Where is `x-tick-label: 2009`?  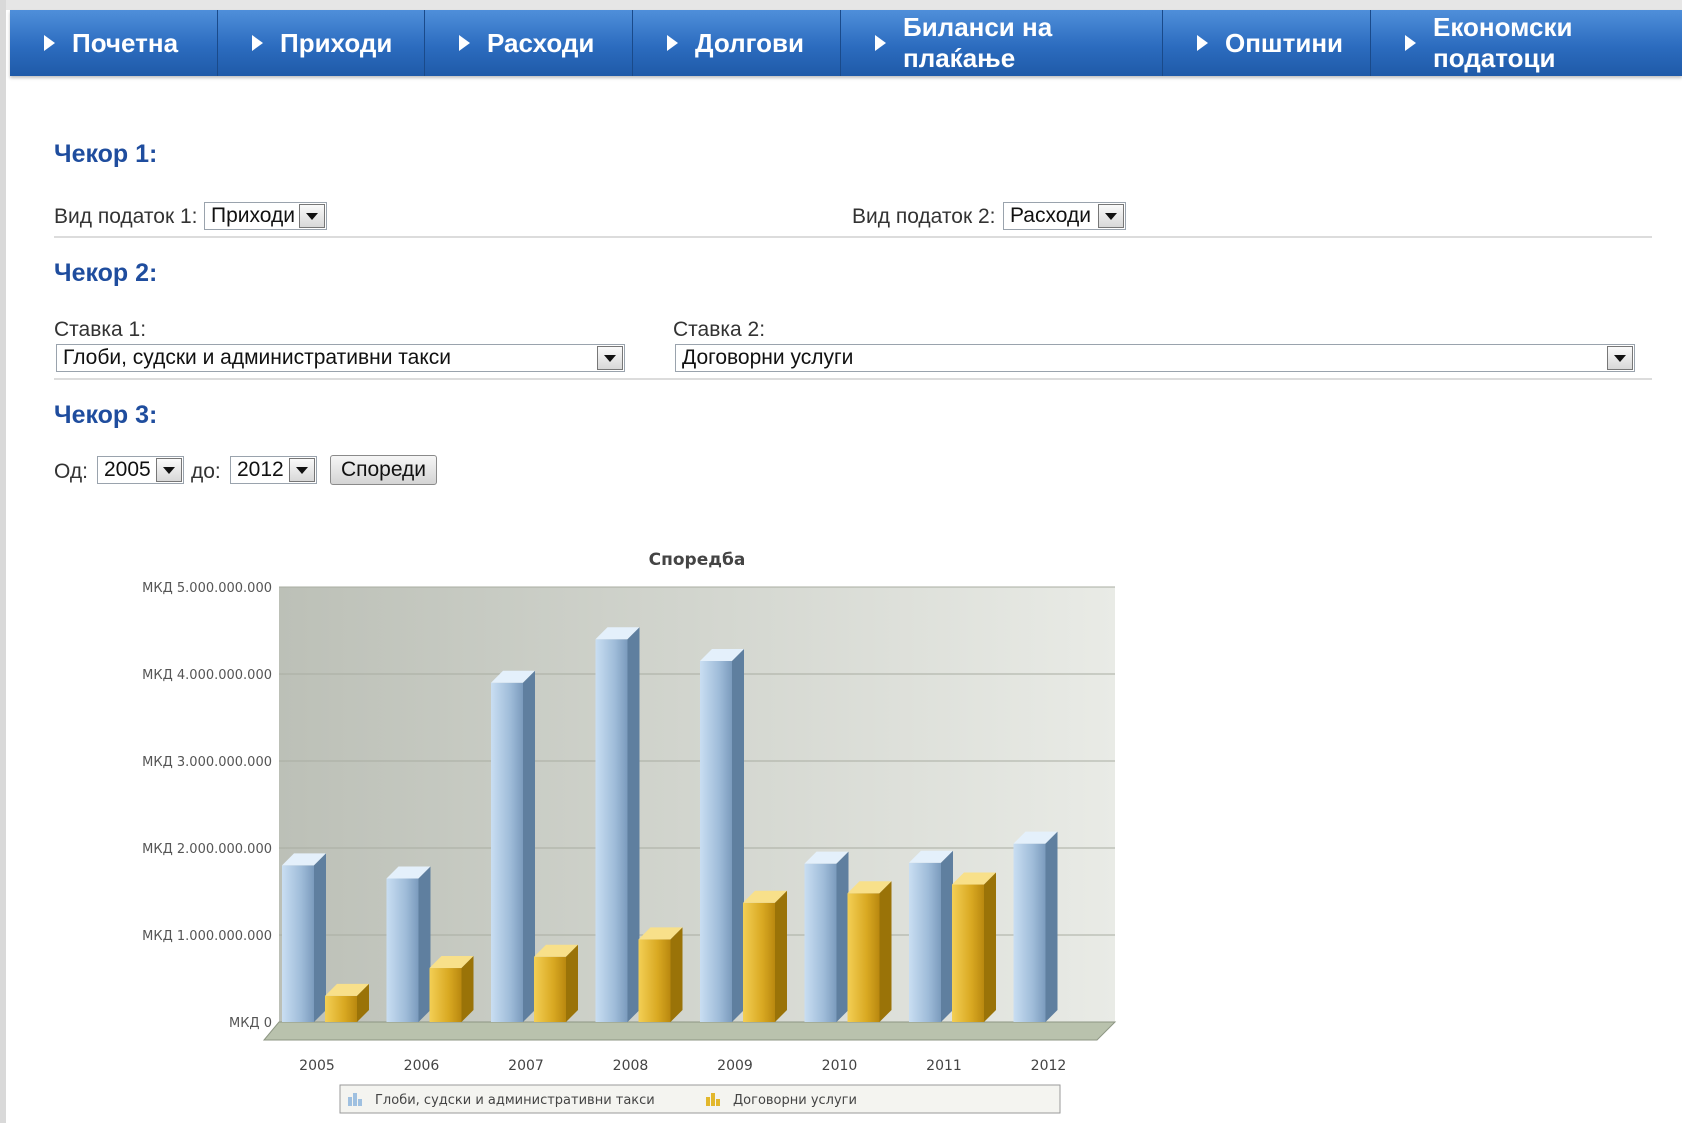
x-tick-label: 2009 is located at coordinates (735, 1066).